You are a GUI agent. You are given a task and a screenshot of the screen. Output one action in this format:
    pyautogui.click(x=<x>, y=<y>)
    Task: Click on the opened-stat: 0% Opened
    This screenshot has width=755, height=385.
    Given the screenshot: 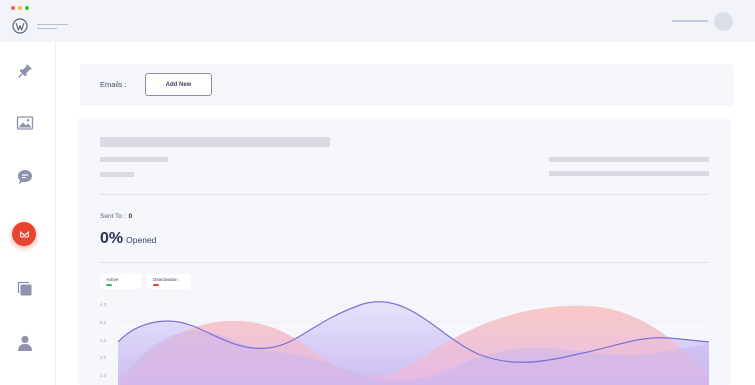 What is the action you would take?
    pyautogui.click(x=128, y=239)
    